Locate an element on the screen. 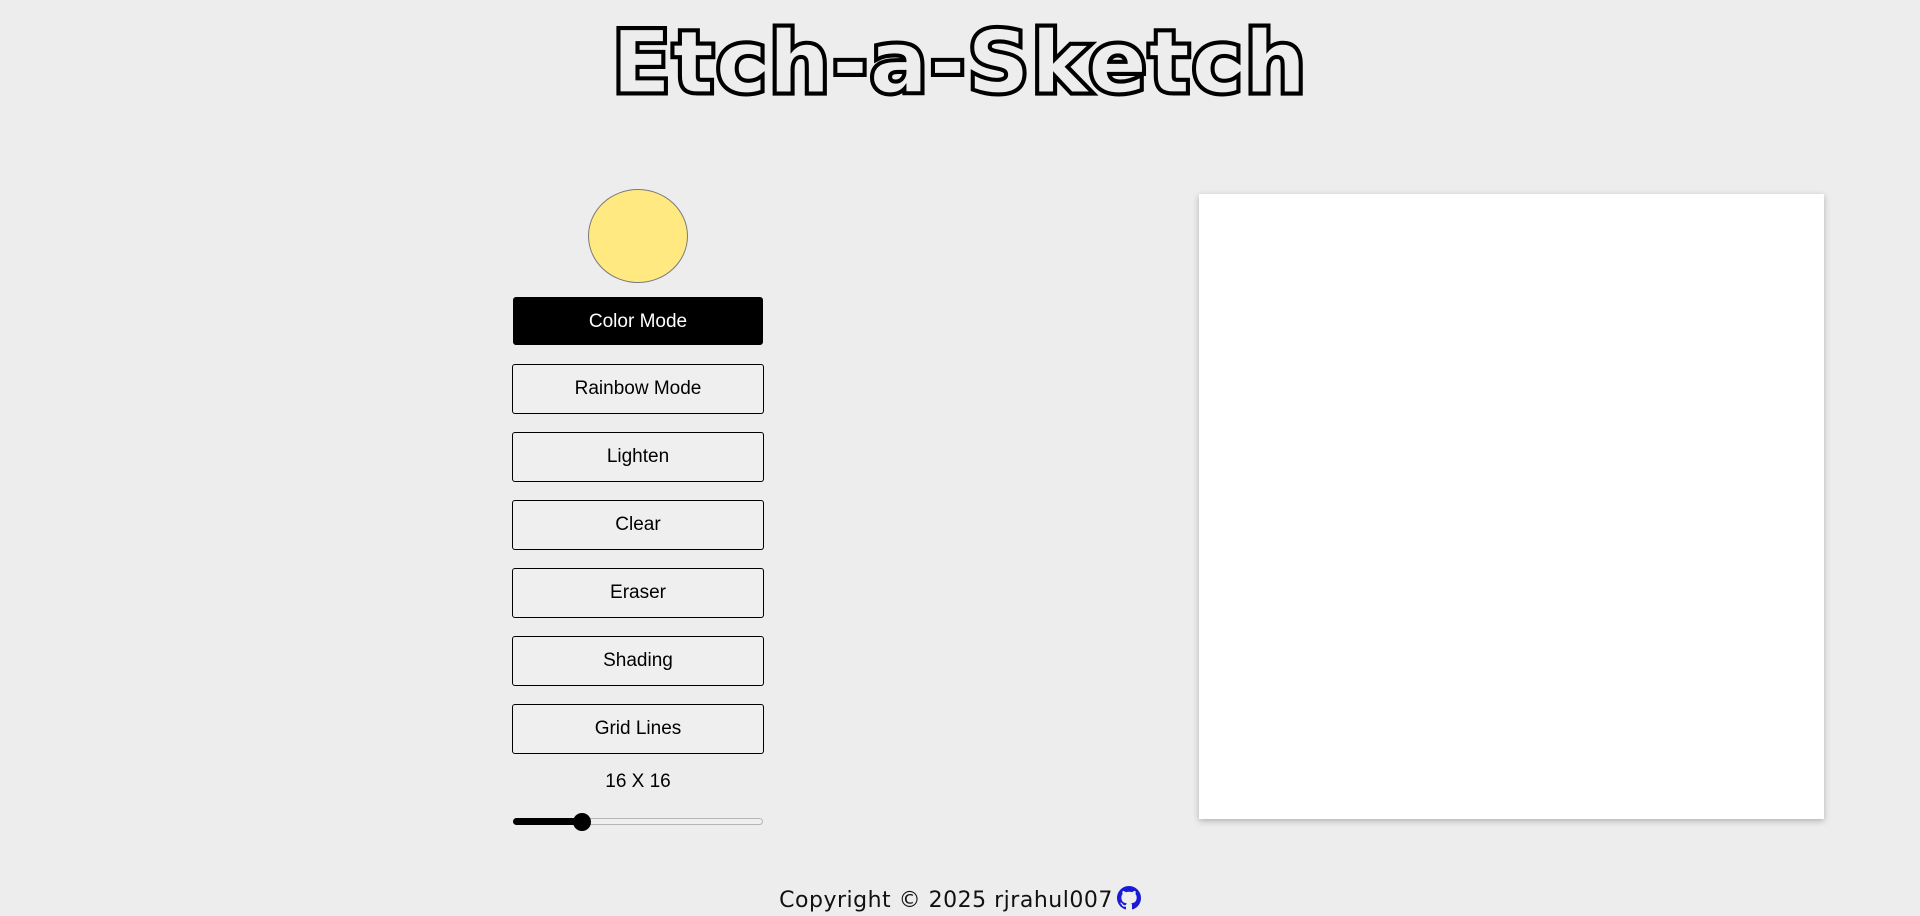 This screenshot has width=1920, height=916. grid-size-slider is located at coordinates (638, 822).